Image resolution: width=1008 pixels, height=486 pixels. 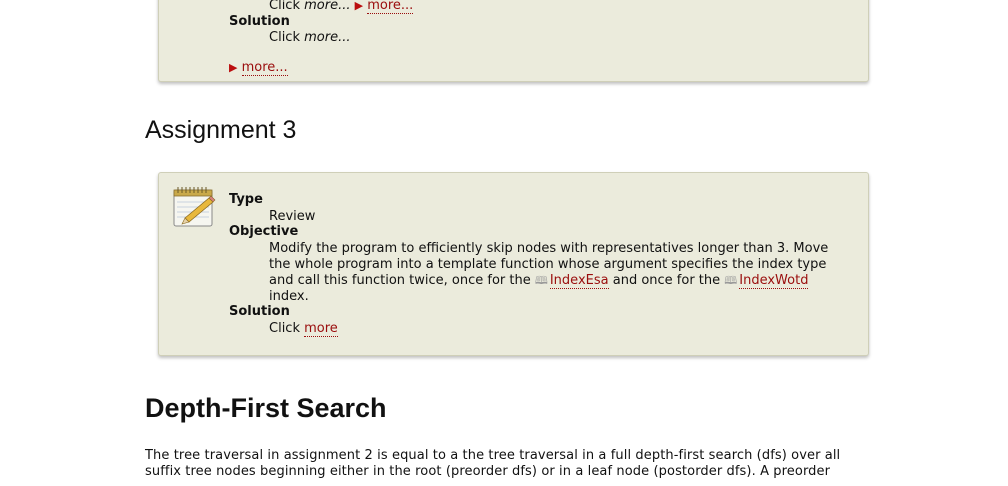 I want to click on objective-label: Objective, so click(x=264, y=231).